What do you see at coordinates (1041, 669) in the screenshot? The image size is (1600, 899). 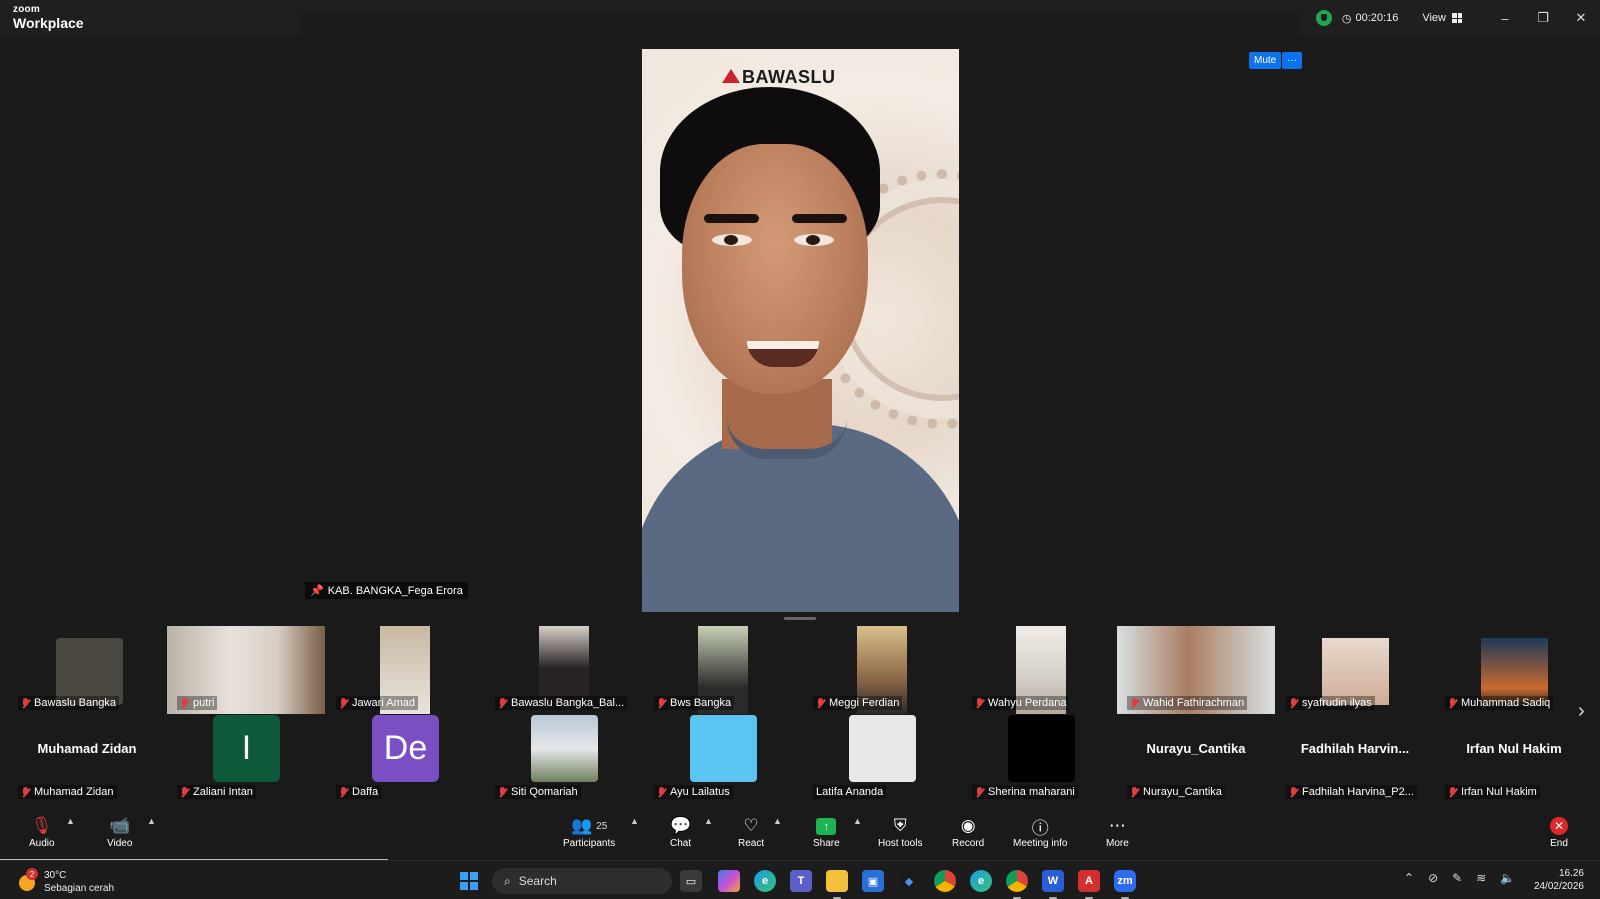 I see `participant-tile: Wahyu Perdana` at bounding box center [1041, 669].